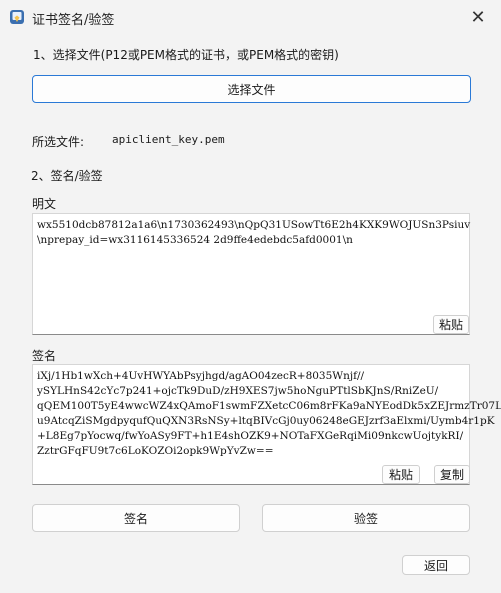  Describe the element at coordinates (186, 55) in the screenshot. I see `step1-label: 1、选择文件(P12或PEM格式的证书，或PEM格式的密钥)` at that location.